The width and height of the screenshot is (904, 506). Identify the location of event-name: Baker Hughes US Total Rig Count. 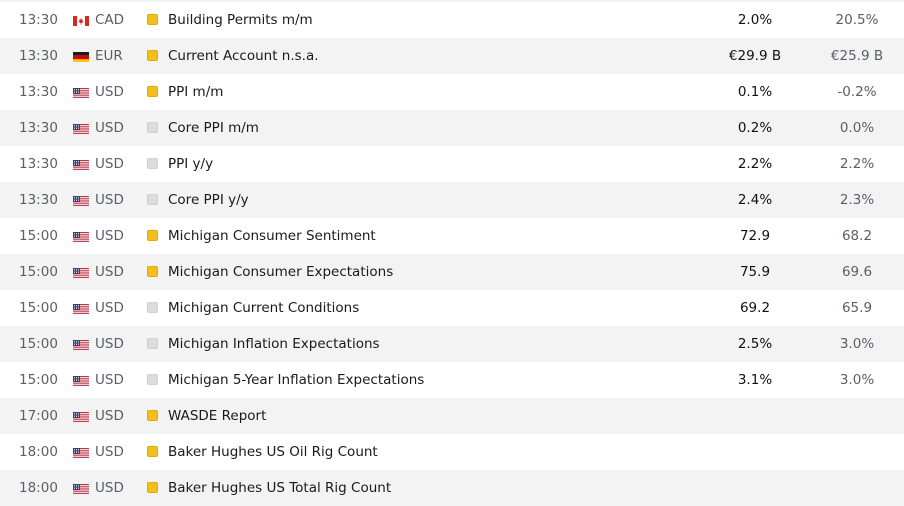
(279, 488).